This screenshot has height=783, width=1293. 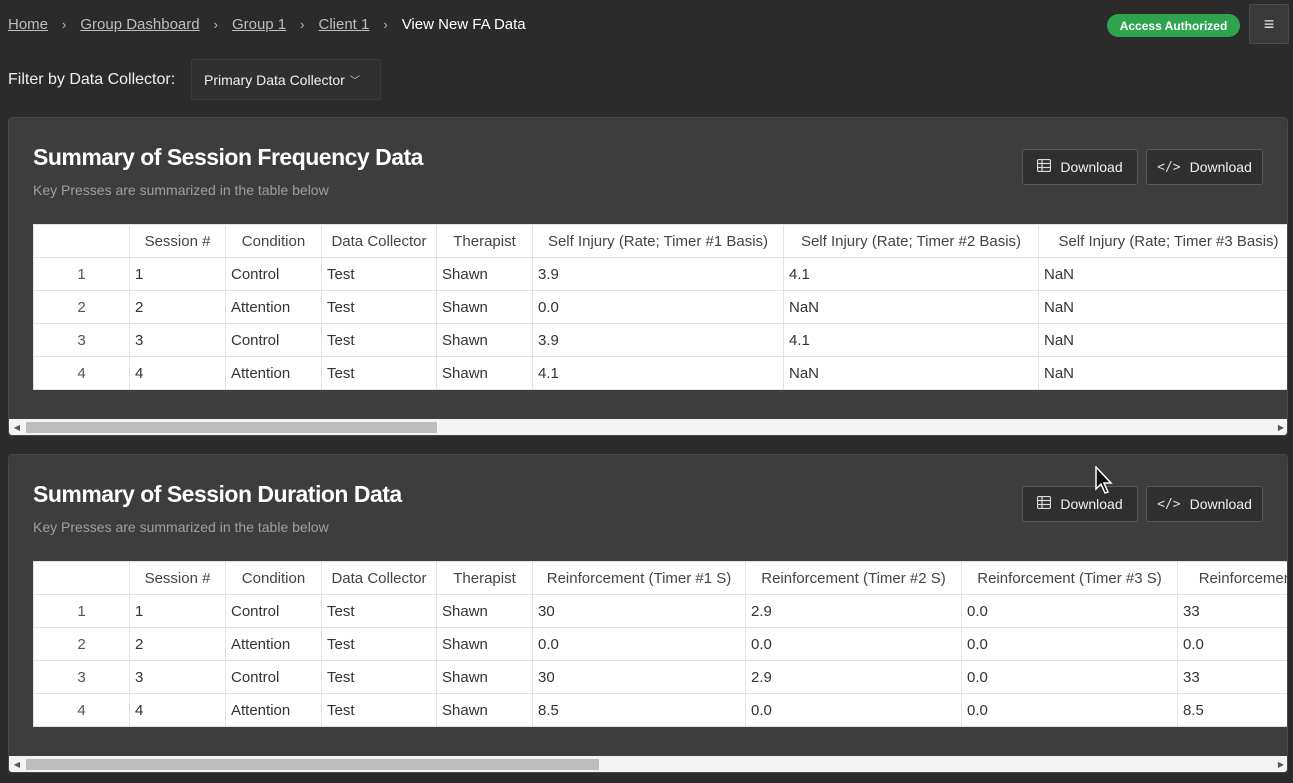 I want to click on table-cell: 4, so click(x=177, y=710).